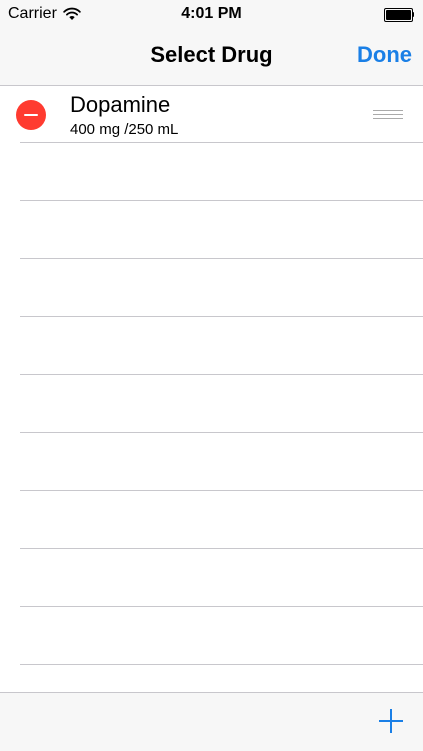 The width and height of the screenshot is (423, 751). What do you see at coordinates (120, 104) in the screenshot?
I see `drug-name: Dopamine` at bounding box center [120, 104].